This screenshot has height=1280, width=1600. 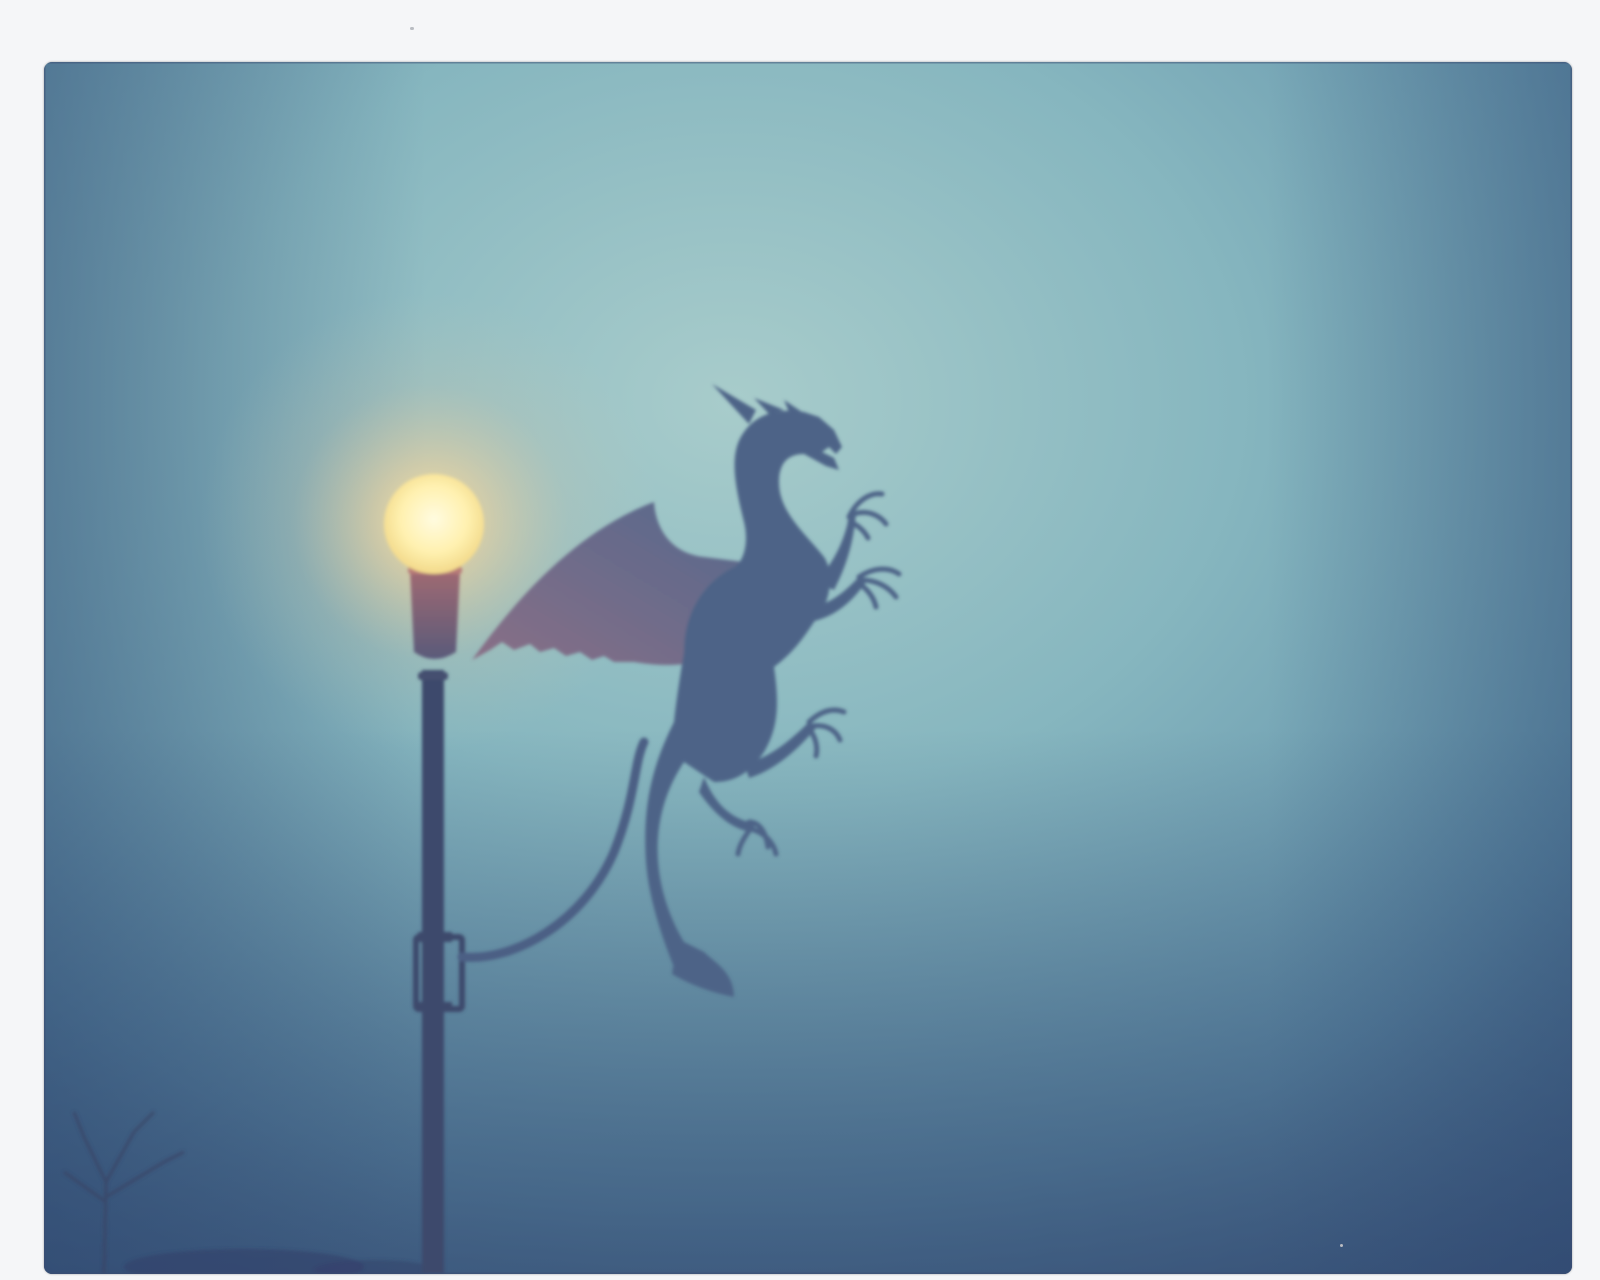 What do you see at coordinates (433, 972) in the screenshot?
I see `lamp-pole` at bounding box center [433, 972].